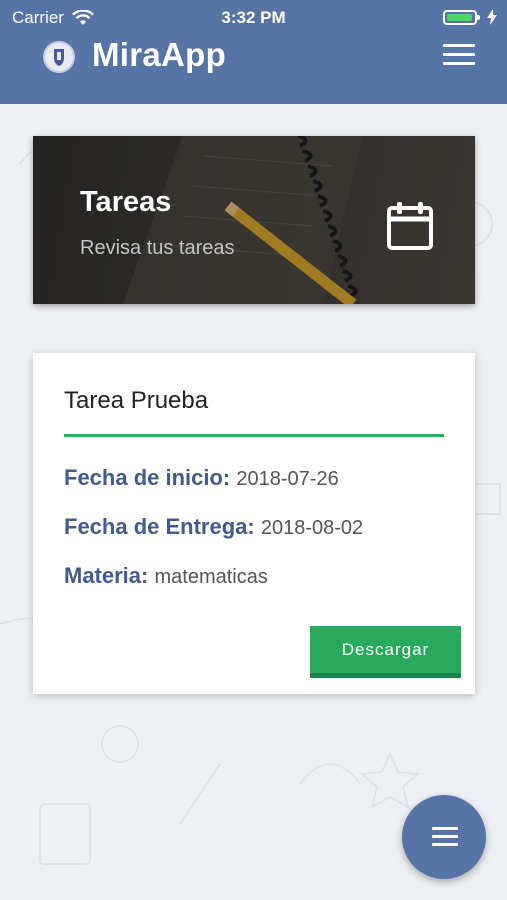  Describe the element at coordinates (312, 528) in the screenshot. I see `due-date-value: 2018-08-02` at that location.